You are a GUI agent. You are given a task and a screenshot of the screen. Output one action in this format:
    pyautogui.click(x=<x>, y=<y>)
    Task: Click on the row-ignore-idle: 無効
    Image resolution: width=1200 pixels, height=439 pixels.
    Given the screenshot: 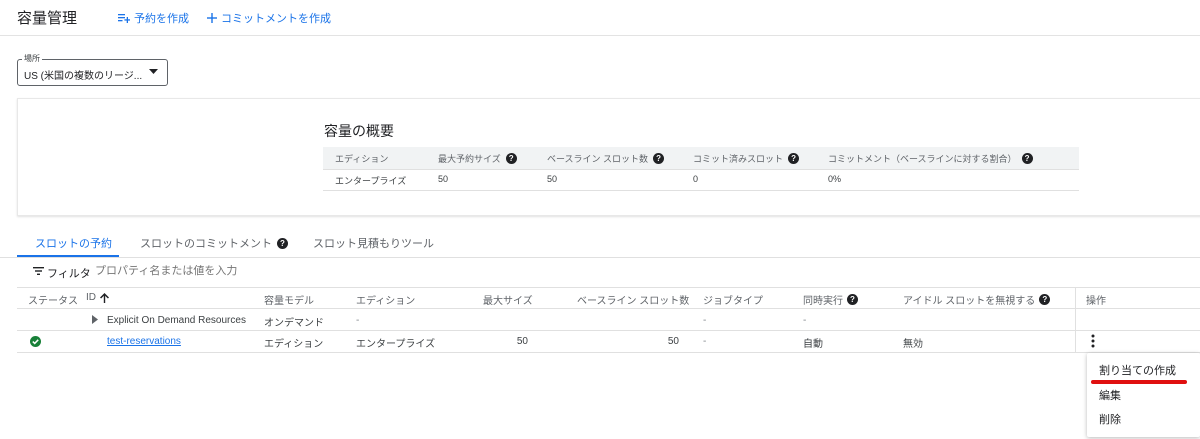 What is the action you would take?
    pyautogui.click(x=913, y=344)
    